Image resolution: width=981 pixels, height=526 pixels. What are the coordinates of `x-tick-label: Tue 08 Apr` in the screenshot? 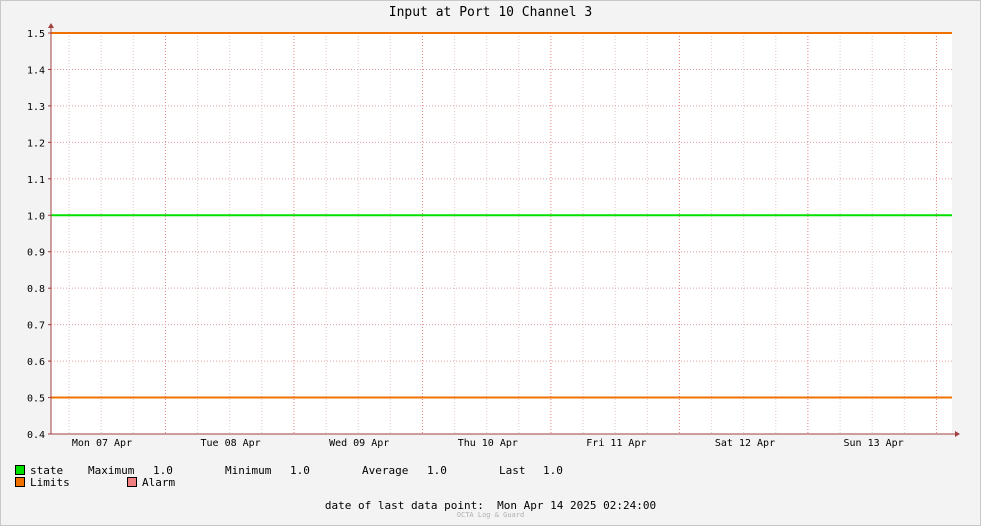 It's located at (230, 443).